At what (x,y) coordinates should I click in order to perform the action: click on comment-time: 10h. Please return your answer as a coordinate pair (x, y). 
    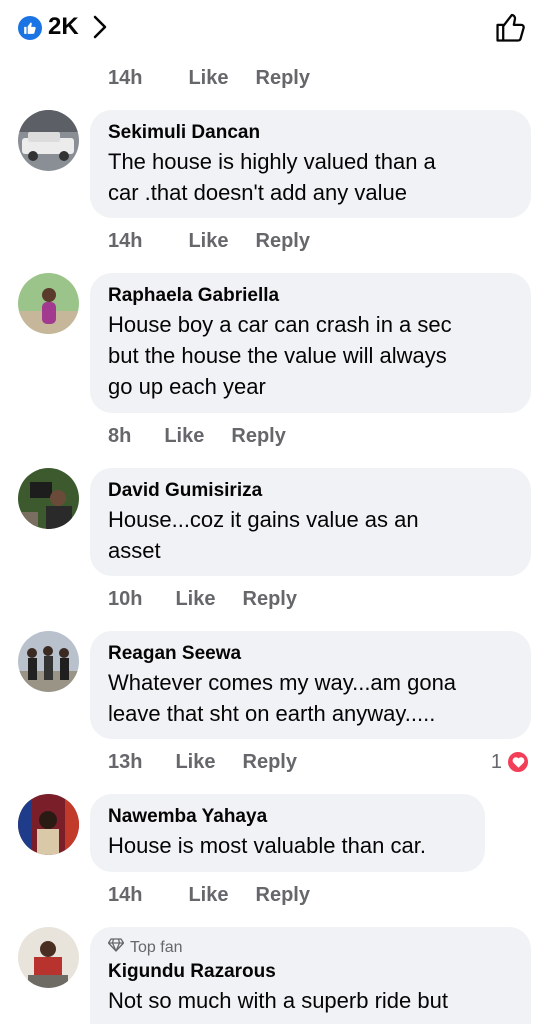
    Looking at the image, I should click on (125, 598).